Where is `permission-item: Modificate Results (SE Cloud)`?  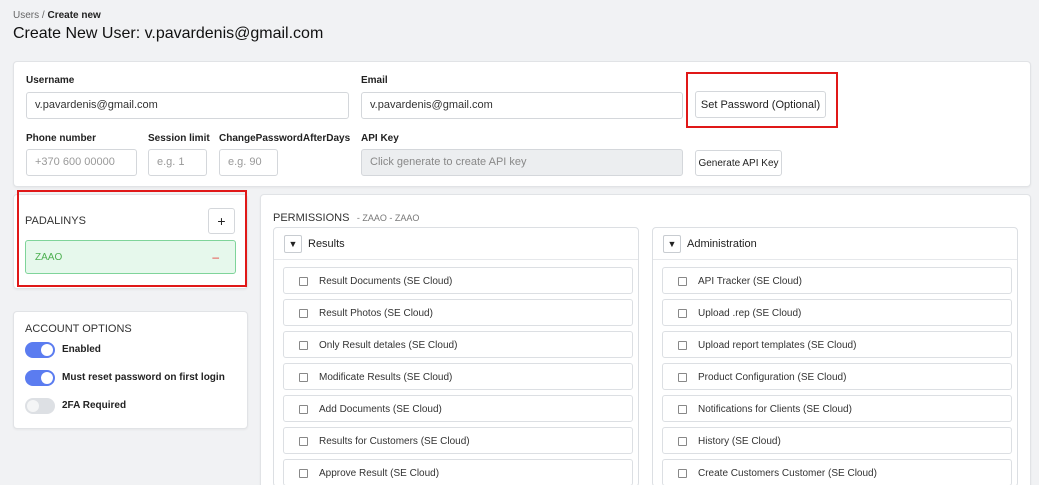
permission-item: Modificate Results (SE Cloud) is located at coordinates (458, 376).